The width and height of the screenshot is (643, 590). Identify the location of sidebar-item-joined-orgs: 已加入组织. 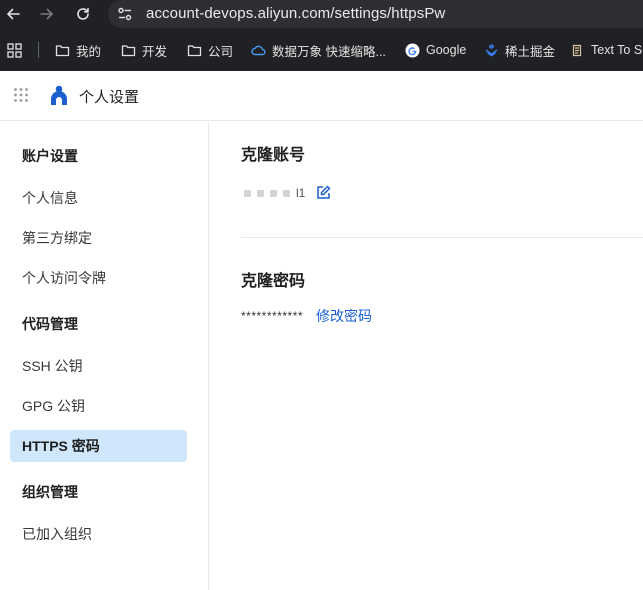
(98, 534).